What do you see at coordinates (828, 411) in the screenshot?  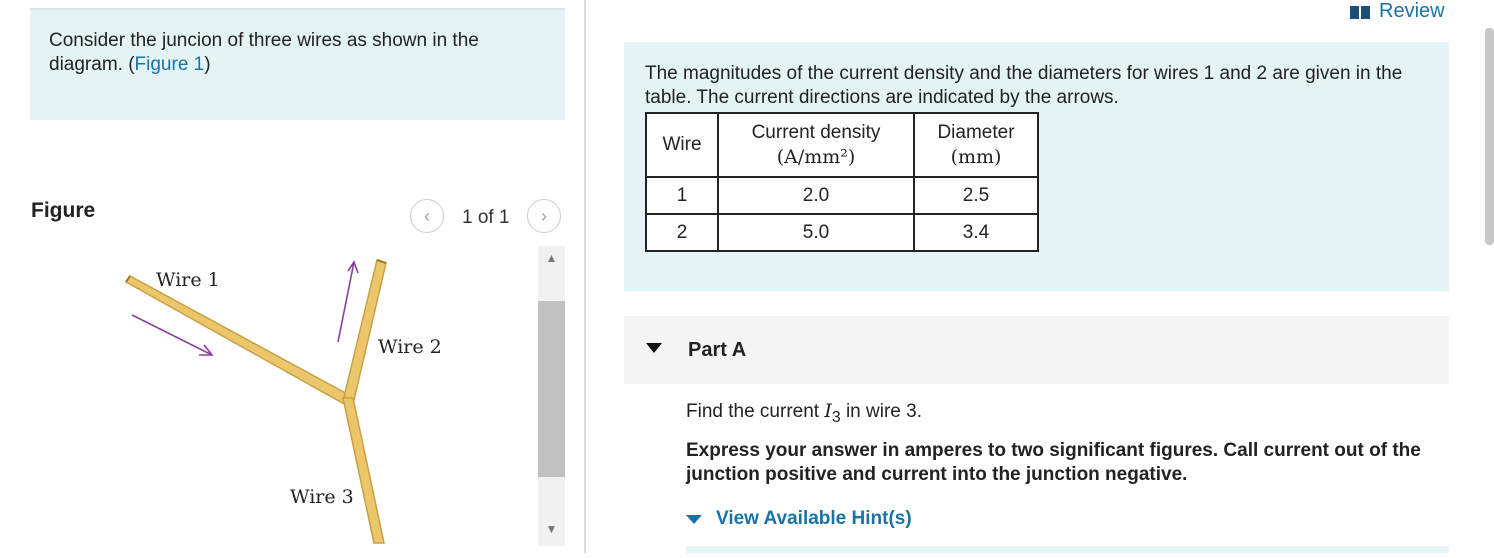 I see `question-variable: I` at bounding box center [828, 411].